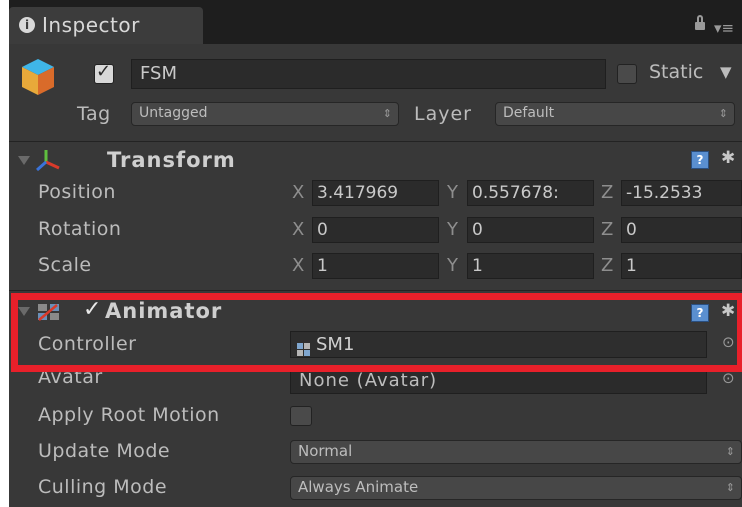  What do you see at coordinates (298, 192) in the screenshot?
I see `position-x-axis: X` at bounding box center [298, 192].